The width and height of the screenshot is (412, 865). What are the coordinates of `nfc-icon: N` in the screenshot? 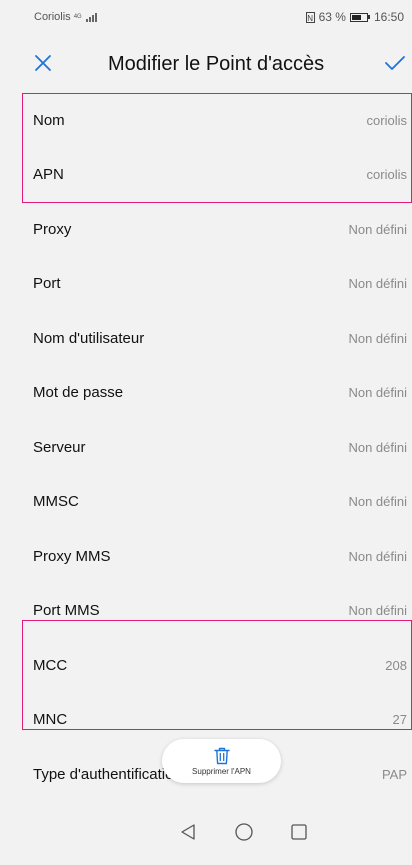 It's located at (310, 17).